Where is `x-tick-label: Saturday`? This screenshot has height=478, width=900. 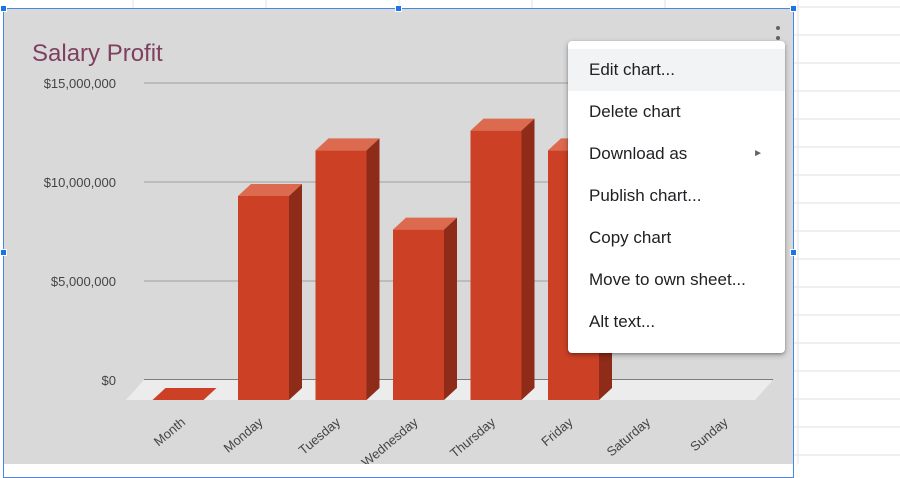
x-tick-label: Saturday is located at coordinates (629, 436).